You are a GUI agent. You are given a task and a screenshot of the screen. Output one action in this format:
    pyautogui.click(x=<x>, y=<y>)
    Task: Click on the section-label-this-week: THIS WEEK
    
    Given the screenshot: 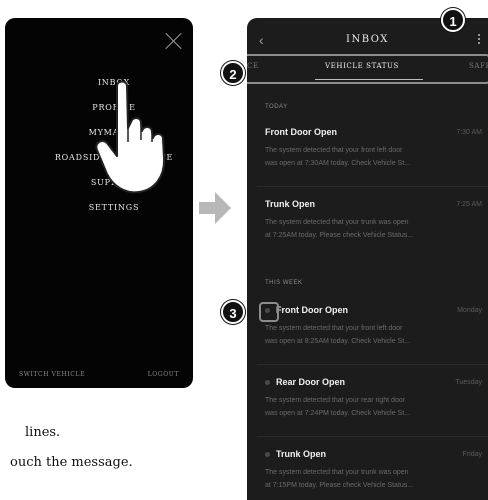 What is the action you would take?
    pyautogui.click(x=284, y=283)
    